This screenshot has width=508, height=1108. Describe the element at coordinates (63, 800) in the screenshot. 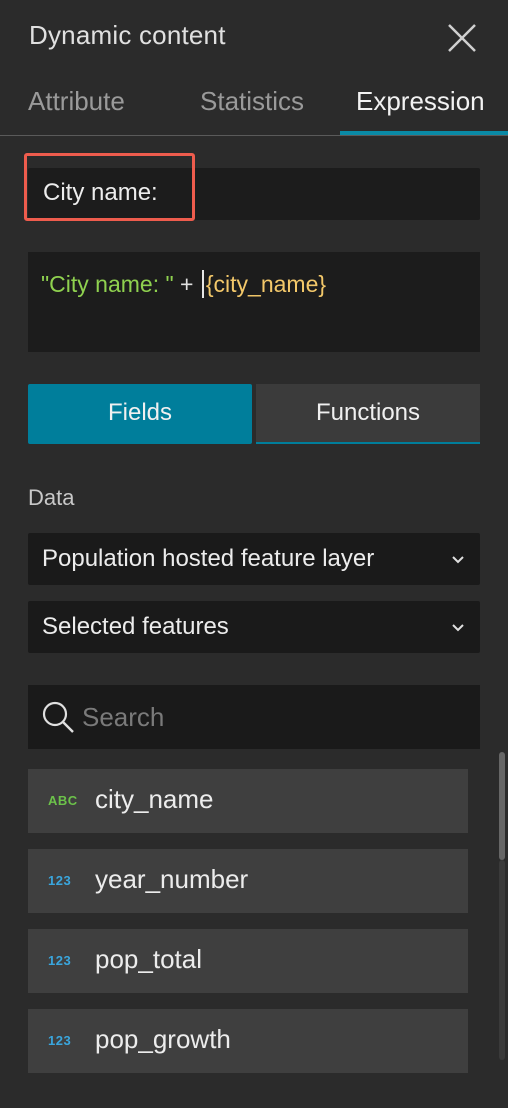

I see `text-type-badge: ABC` at that location.